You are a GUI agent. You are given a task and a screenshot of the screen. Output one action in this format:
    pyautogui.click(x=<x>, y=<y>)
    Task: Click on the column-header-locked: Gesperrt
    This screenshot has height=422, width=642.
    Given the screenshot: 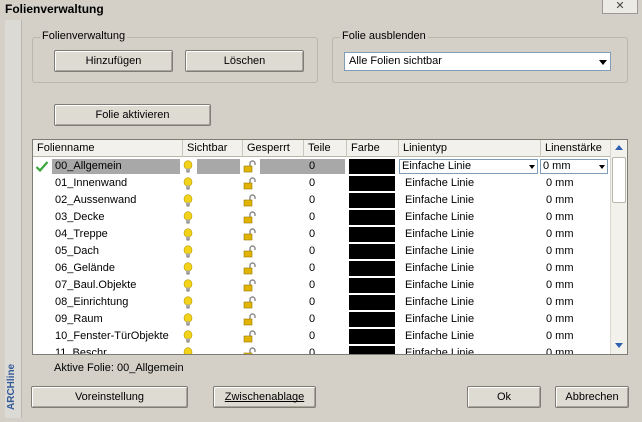 What is the action you would take?
    pyautogui.click(x=273, y=148)
    